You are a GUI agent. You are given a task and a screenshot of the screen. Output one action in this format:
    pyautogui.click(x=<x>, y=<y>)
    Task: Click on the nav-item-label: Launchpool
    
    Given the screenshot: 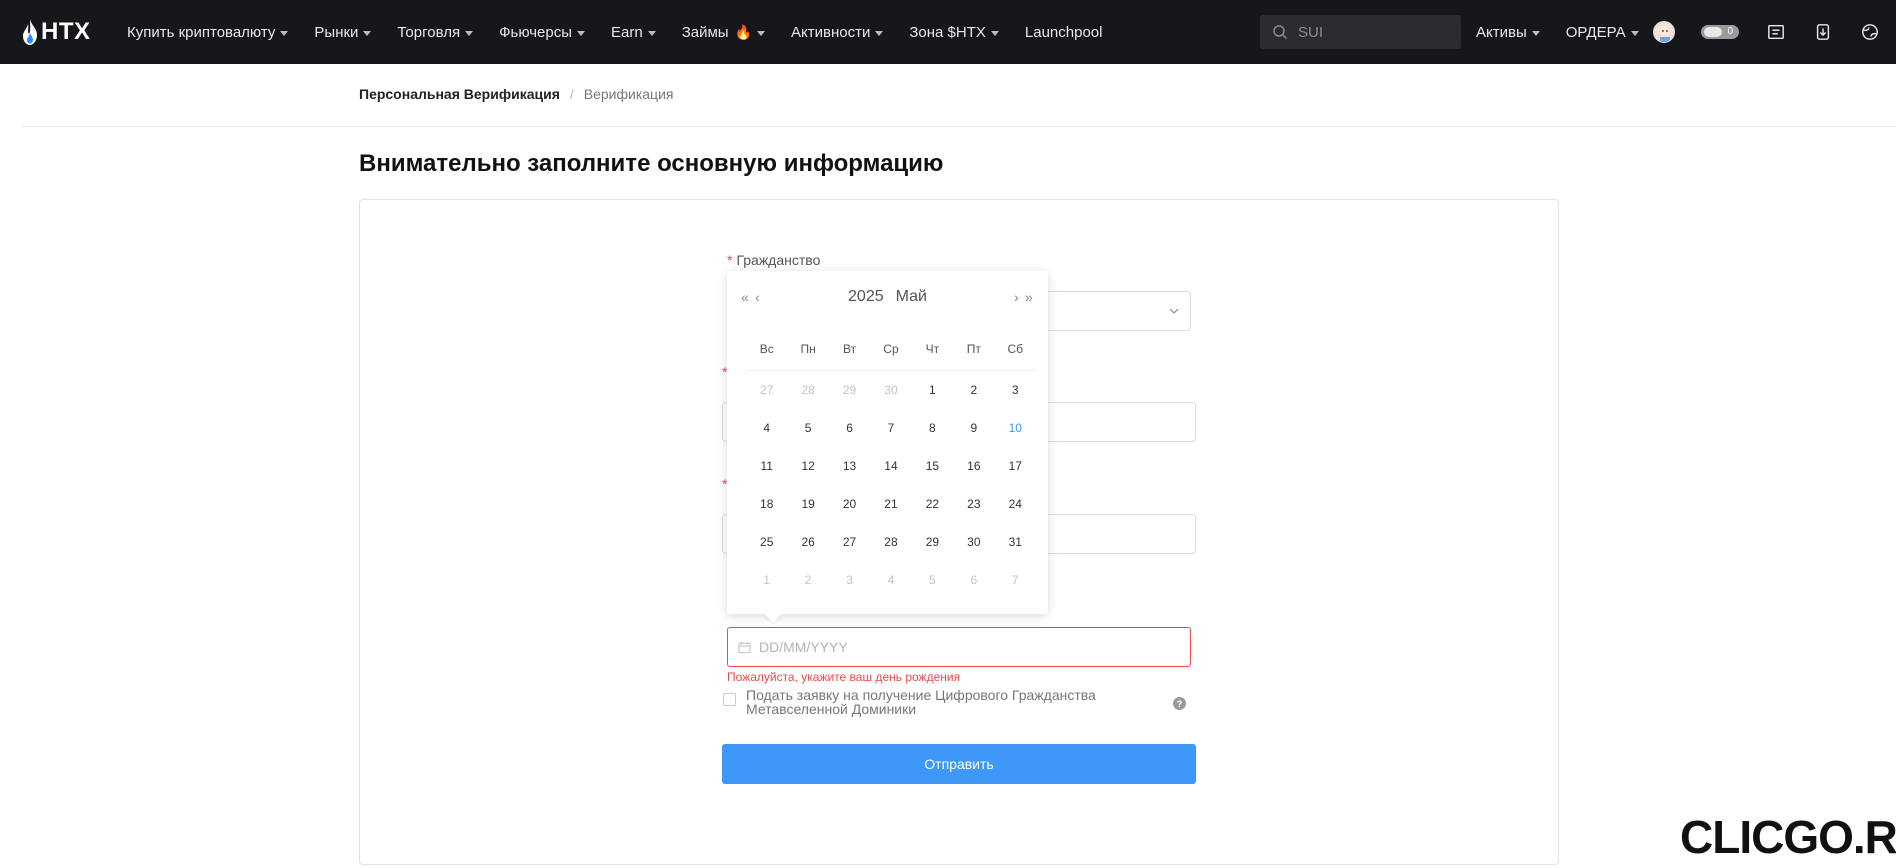 What is the action you would take?
    pyautogui.click(x=1063, y=32)
    